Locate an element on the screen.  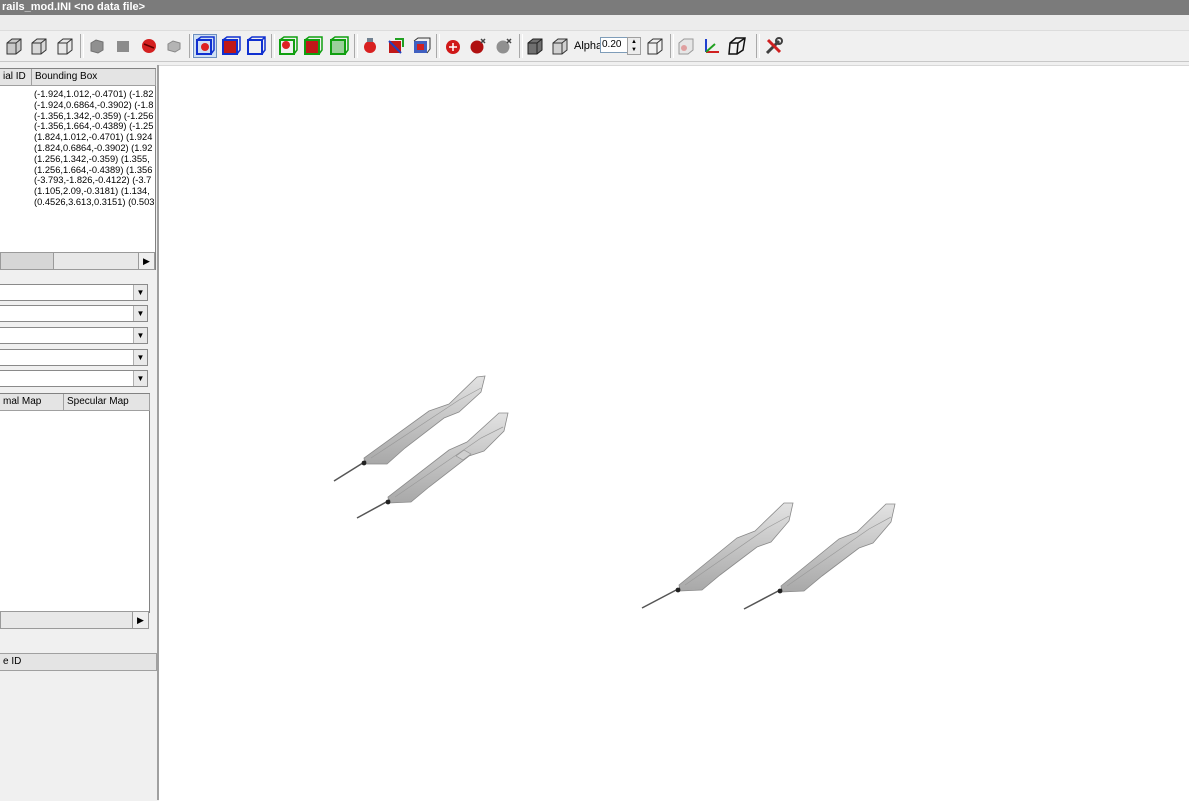
table-row: (-1.924,0.6864,-0.3902) (-1.8 is located at coordinates (94, 105).